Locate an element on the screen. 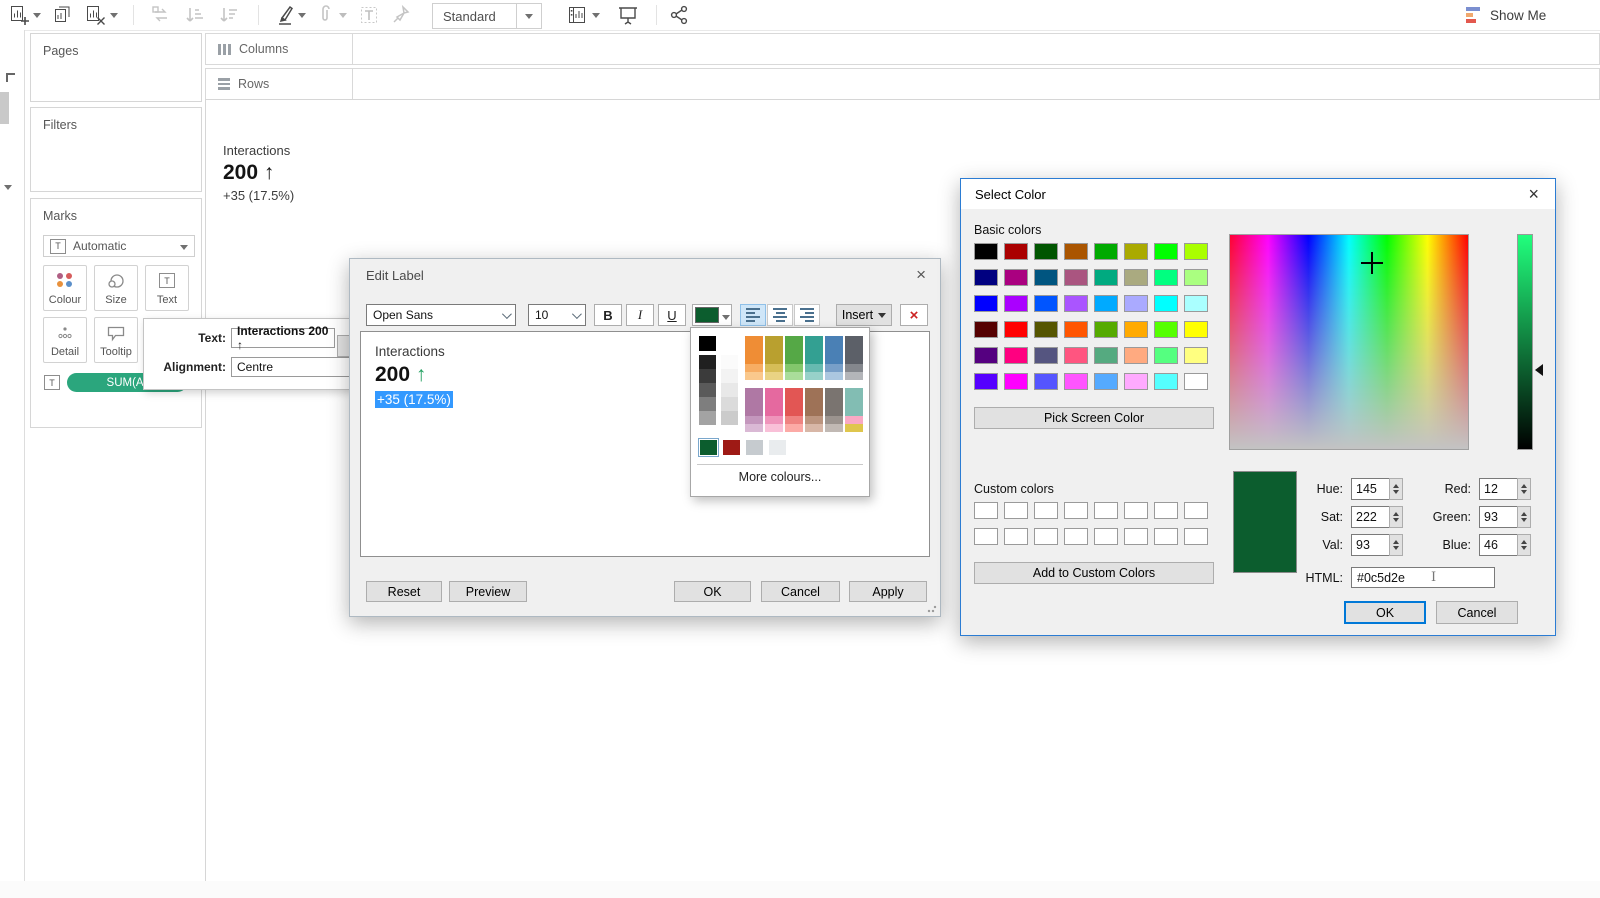 This screenshot has width=1600, height=898. highlight-icon is located at coordinates (285, 15).